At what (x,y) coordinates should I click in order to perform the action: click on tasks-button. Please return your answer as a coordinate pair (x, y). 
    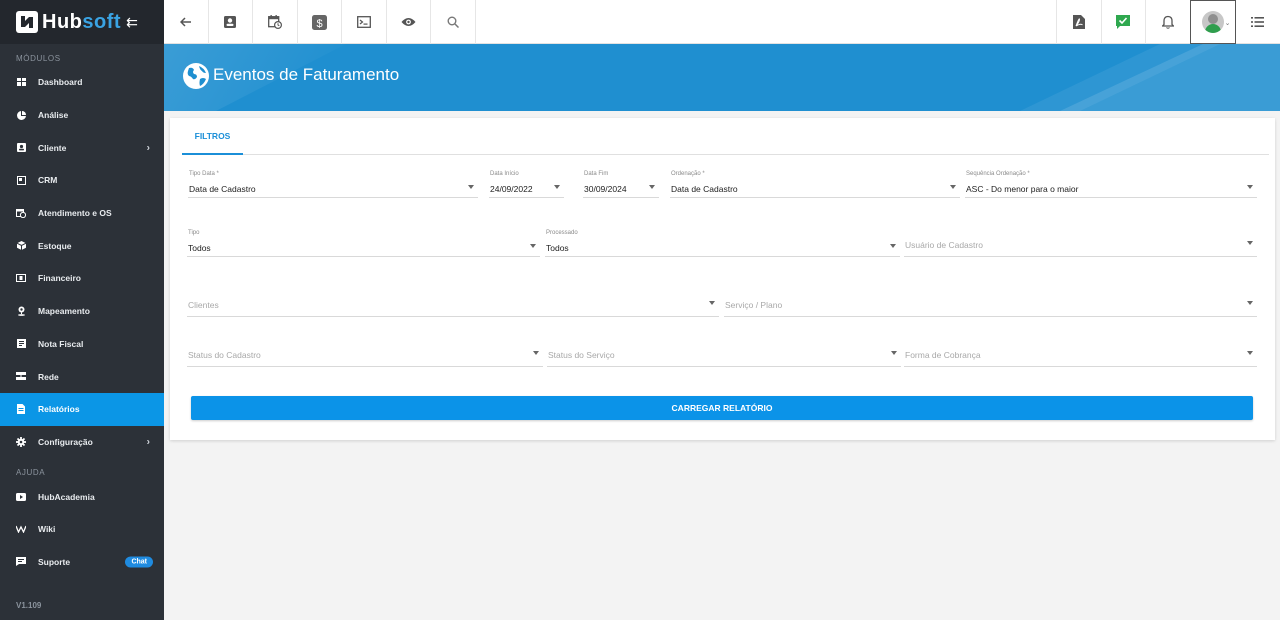
    Looking at the image, I should click on (1123, 22).